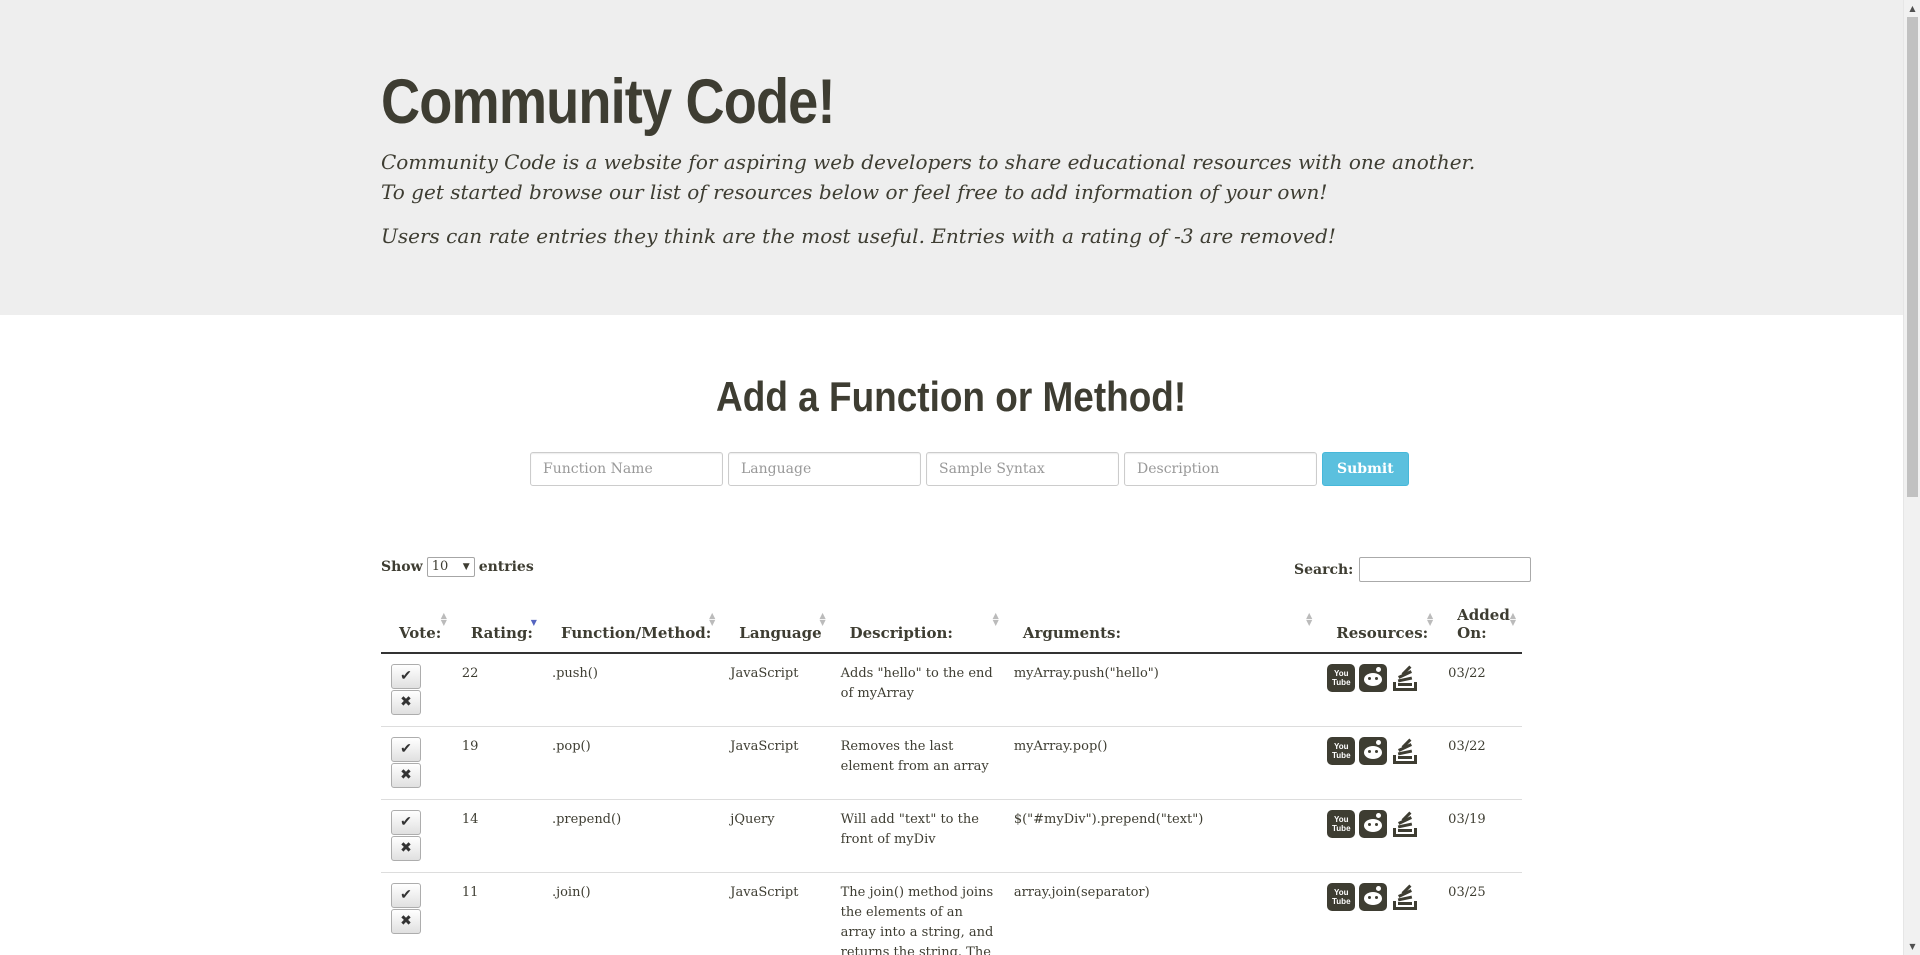 This screenshot has width=1920, height=955. I want to click on column-header-arguments: Arguments: ▲ ▼, so click(1161, 625).